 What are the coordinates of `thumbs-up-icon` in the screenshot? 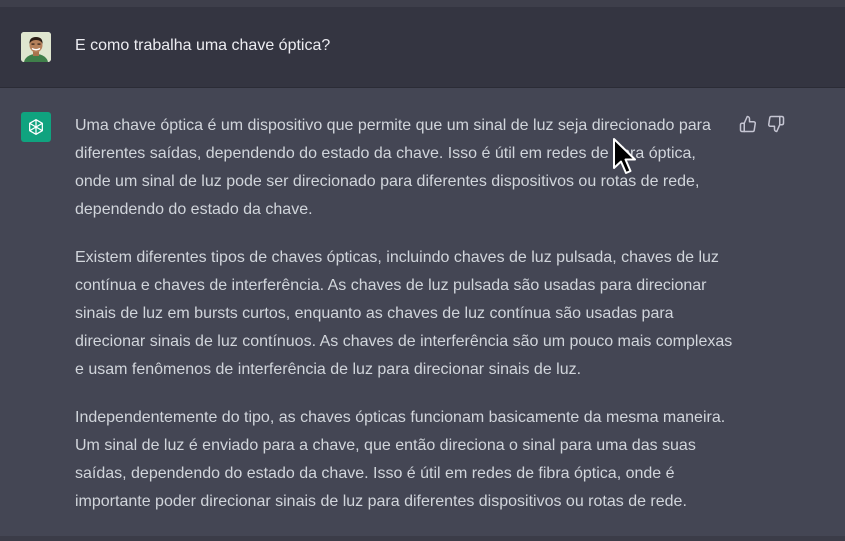 It's located at (748, 124).